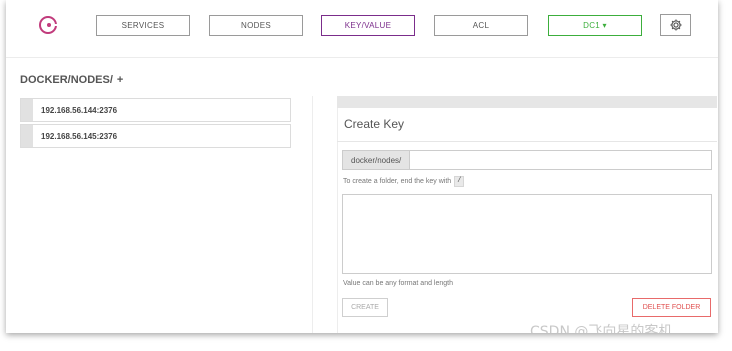  I want to click on watermark: CSDN @飞向星的客机, so click(601, 328).